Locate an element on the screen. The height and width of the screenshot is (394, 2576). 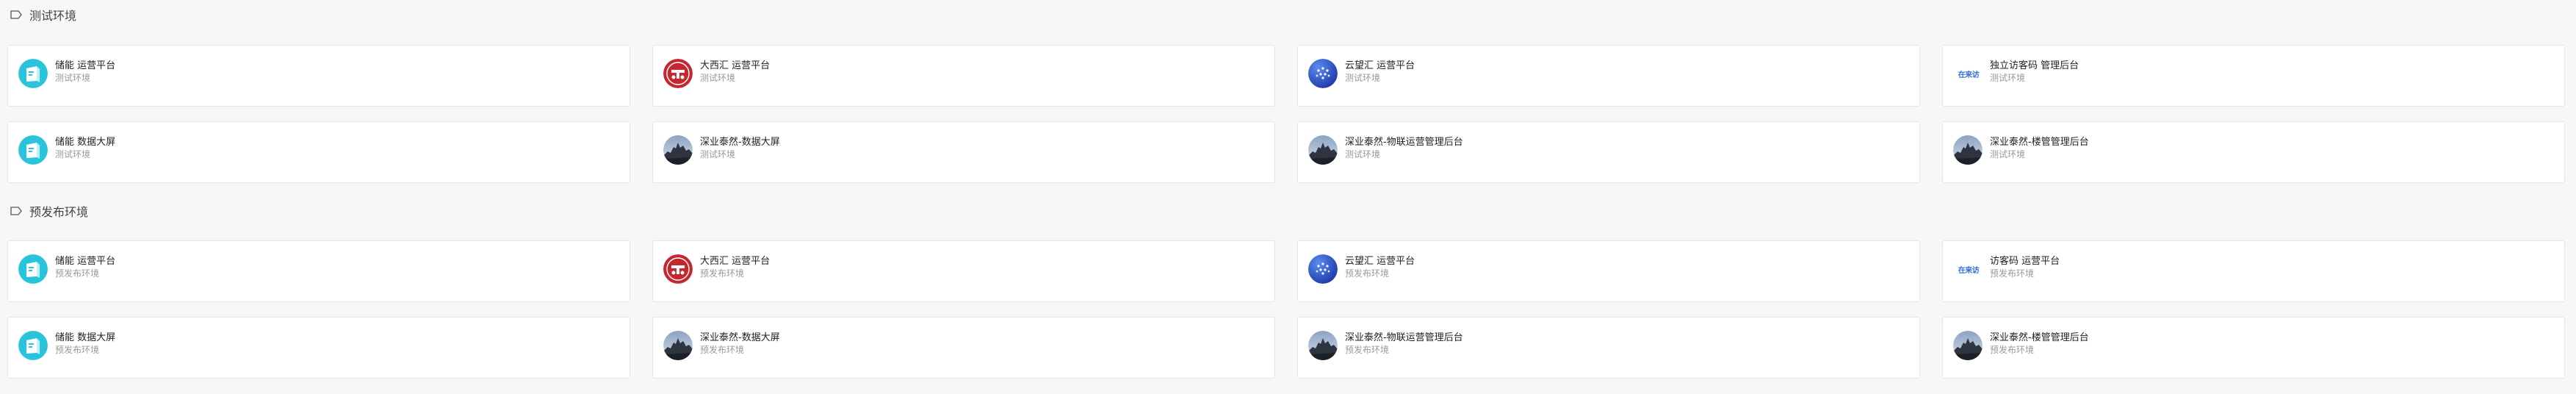
section-title: 测试环境 is located at coordinates (53, 16).